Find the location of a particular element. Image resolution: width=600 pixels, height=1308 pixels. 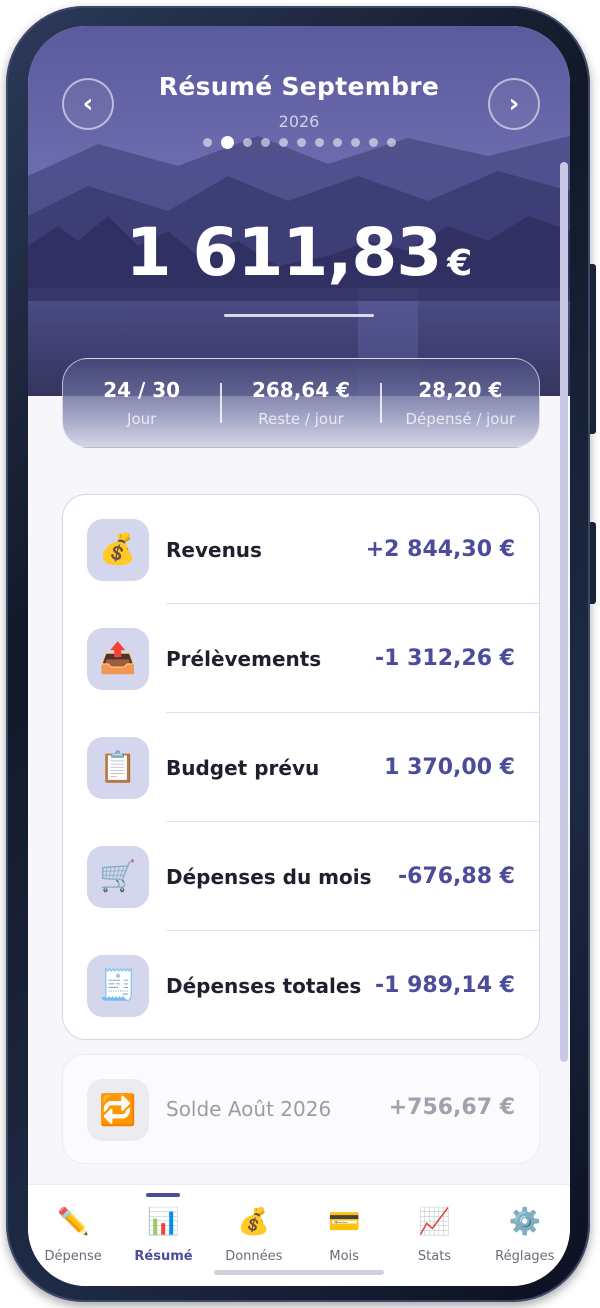

outbox-tray-icon: 📤 is located at coordinates (118, 658).